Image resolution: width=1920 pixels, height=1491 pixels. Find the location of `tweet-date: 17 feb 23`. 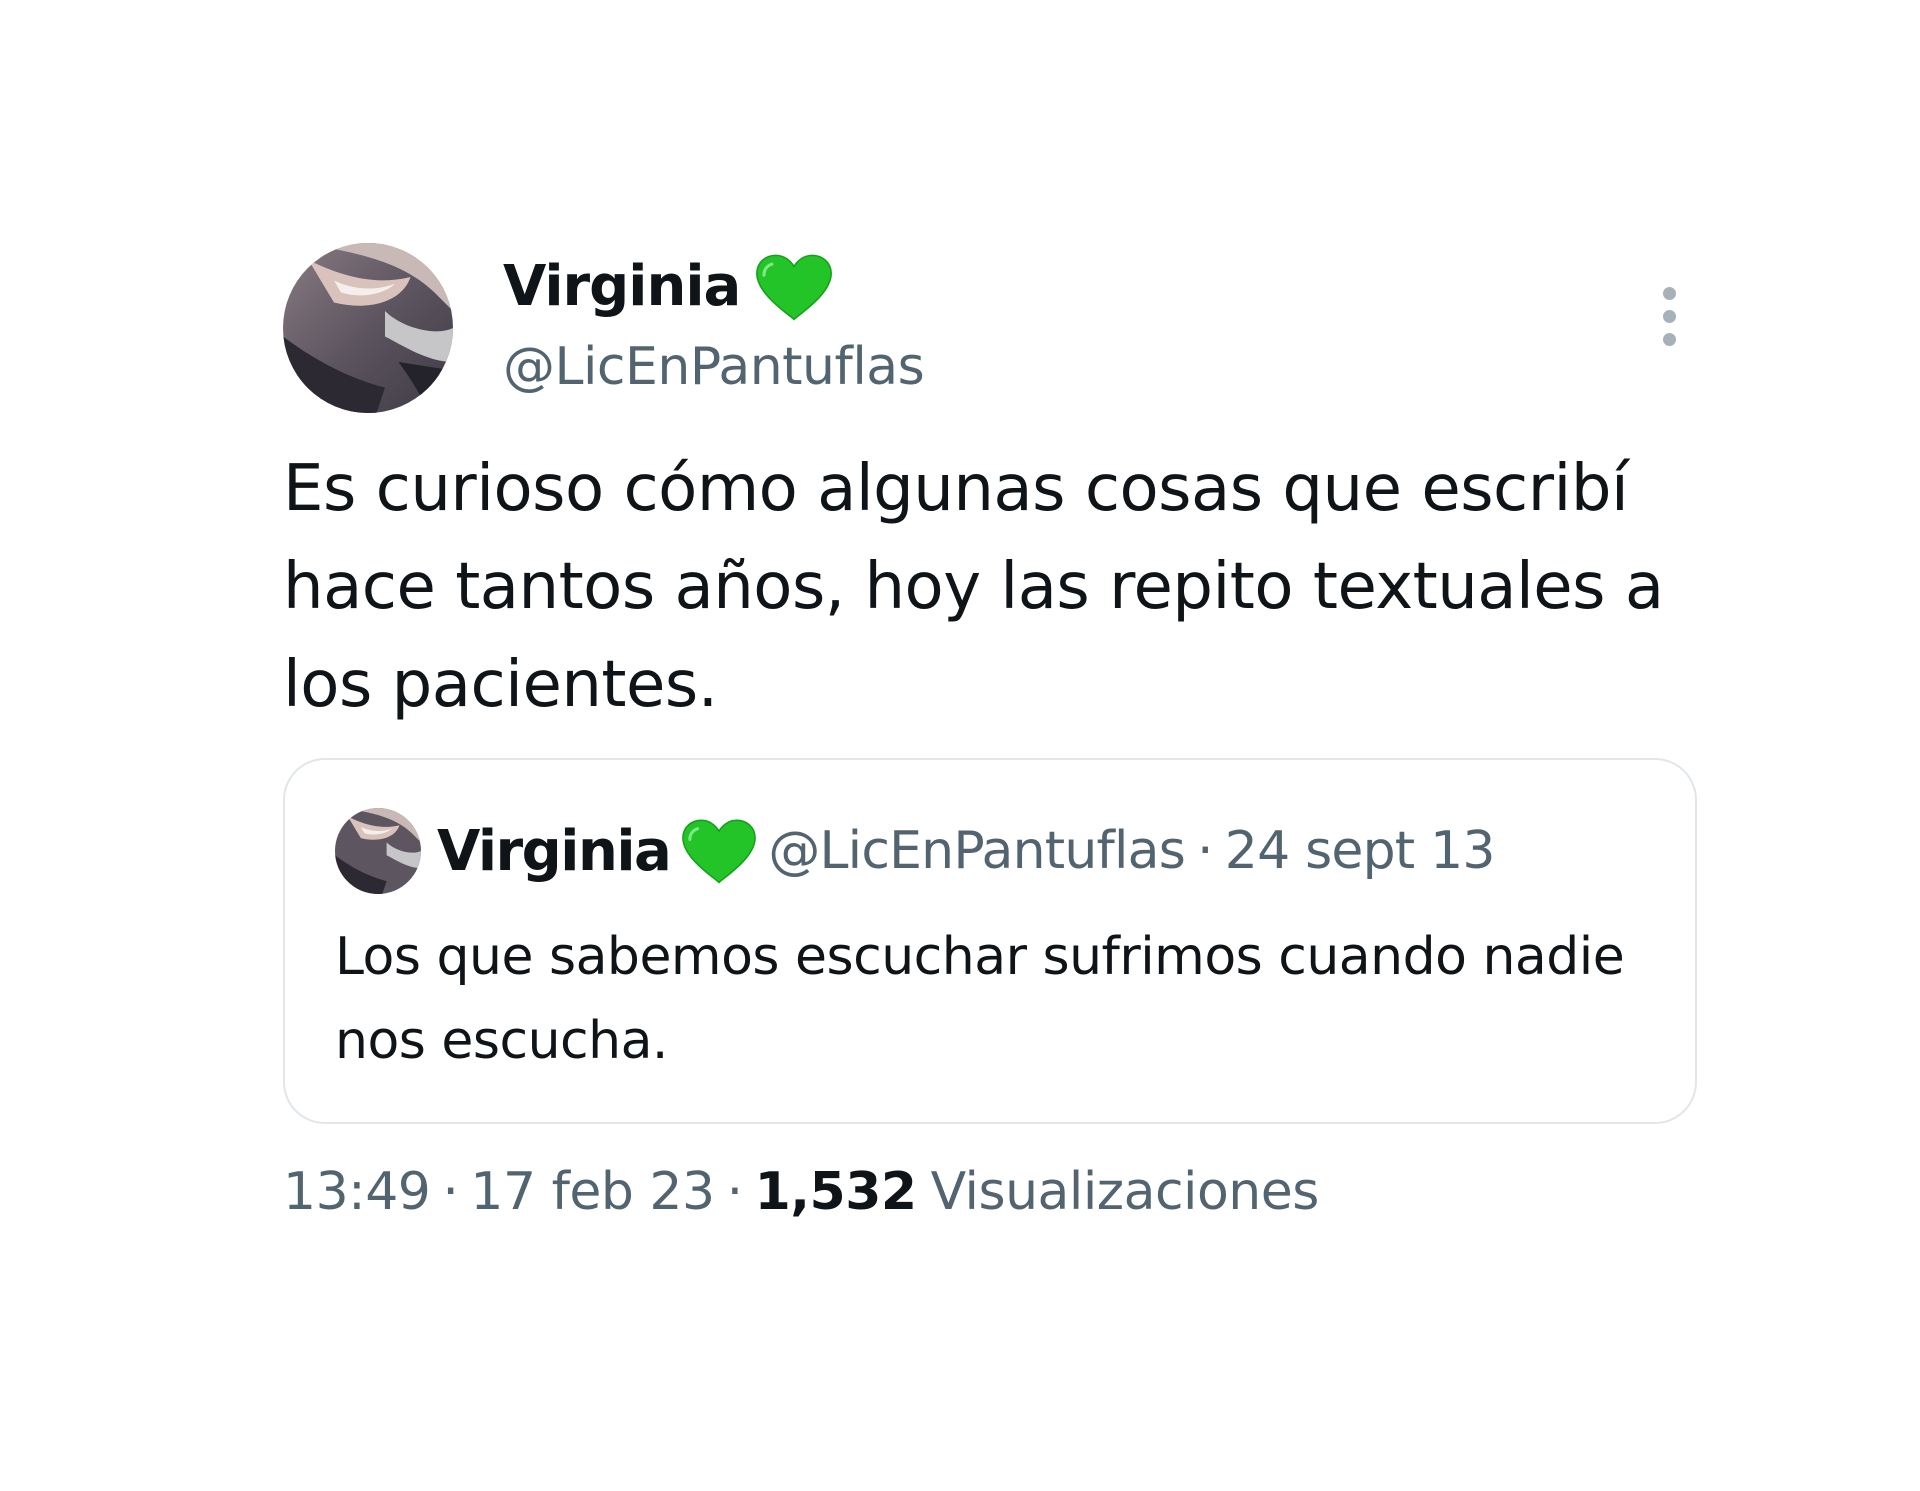

tweet-date: 17 feb 23 is located at coordinates (592, 1192).